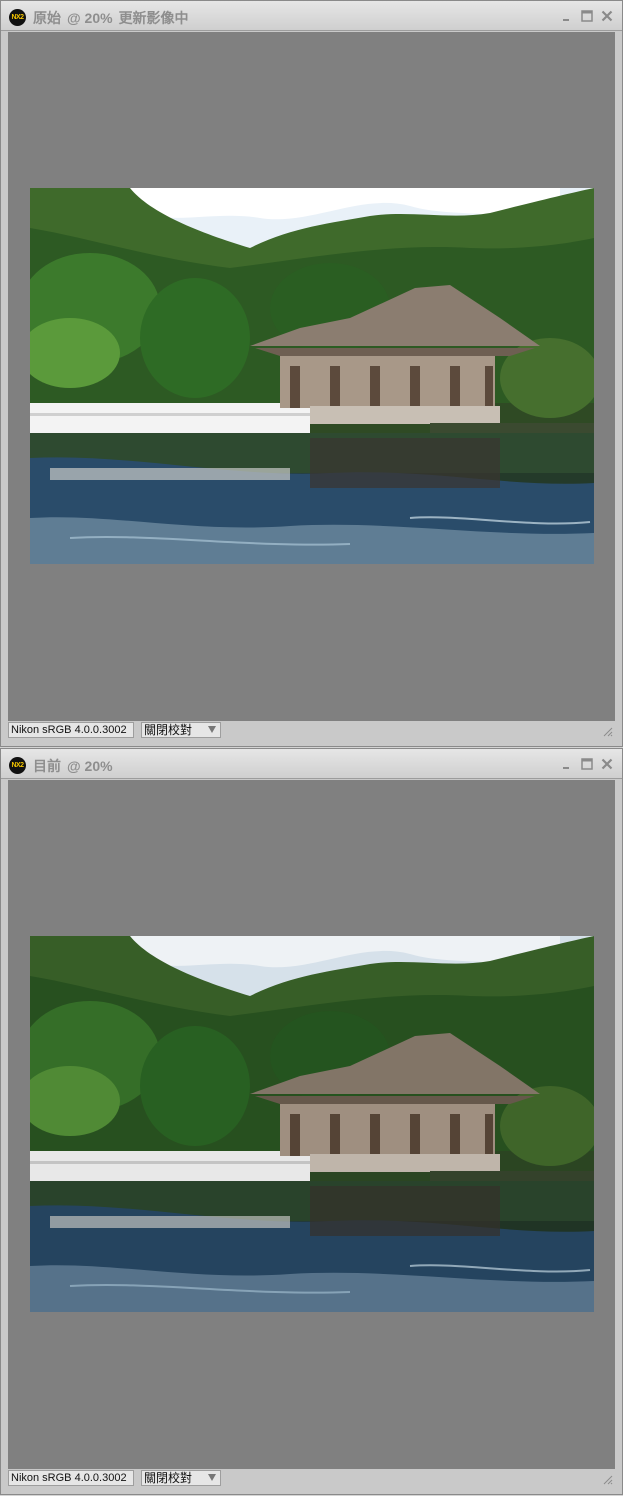 This screenshot has height=1496, width=623. I want to click on window-title: 原始 @ 20% 更新影像中, so click(111, 18).